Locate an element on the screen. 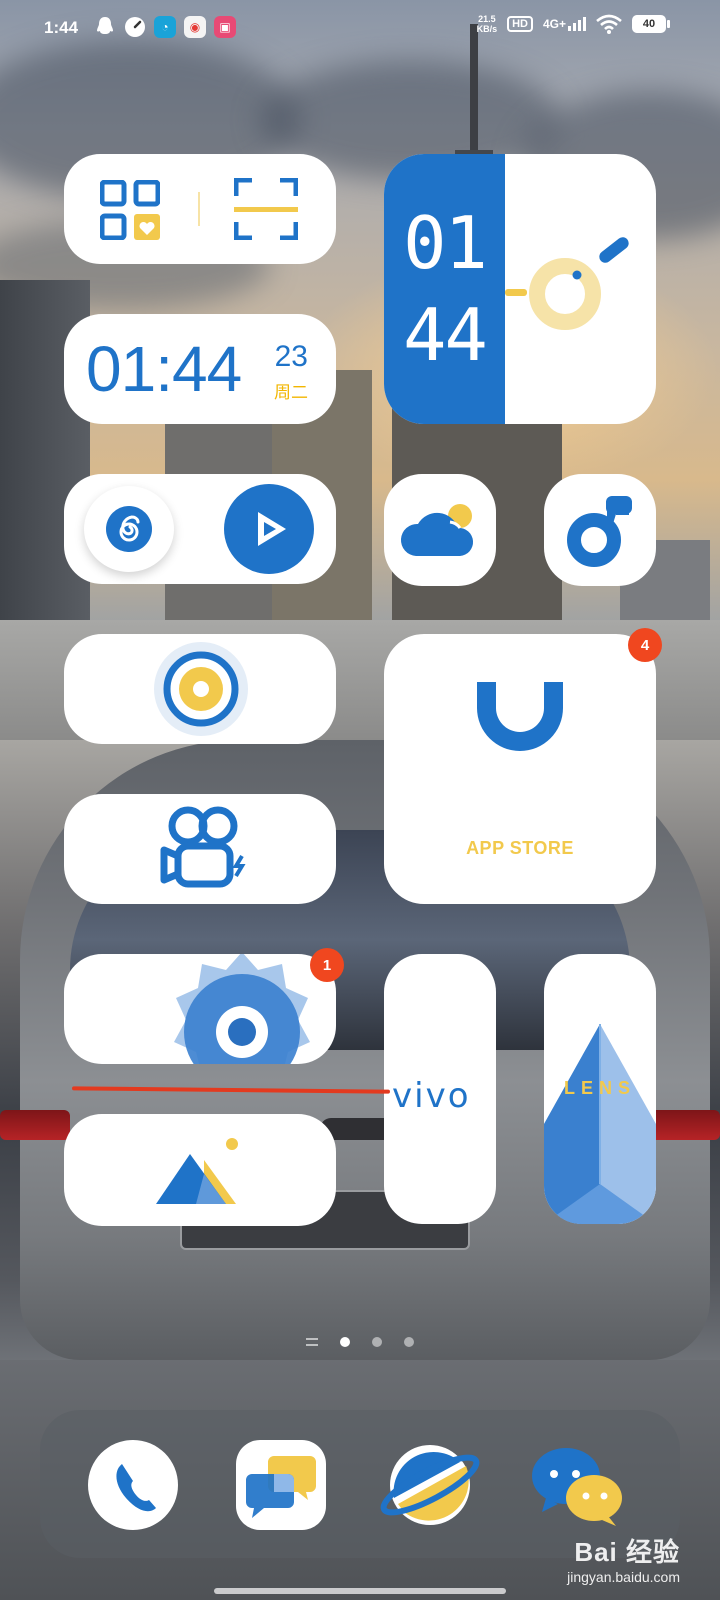 This screenshot has width=720, height=1600. big-clock-minute: 44 is located at coordinates (445, 335).